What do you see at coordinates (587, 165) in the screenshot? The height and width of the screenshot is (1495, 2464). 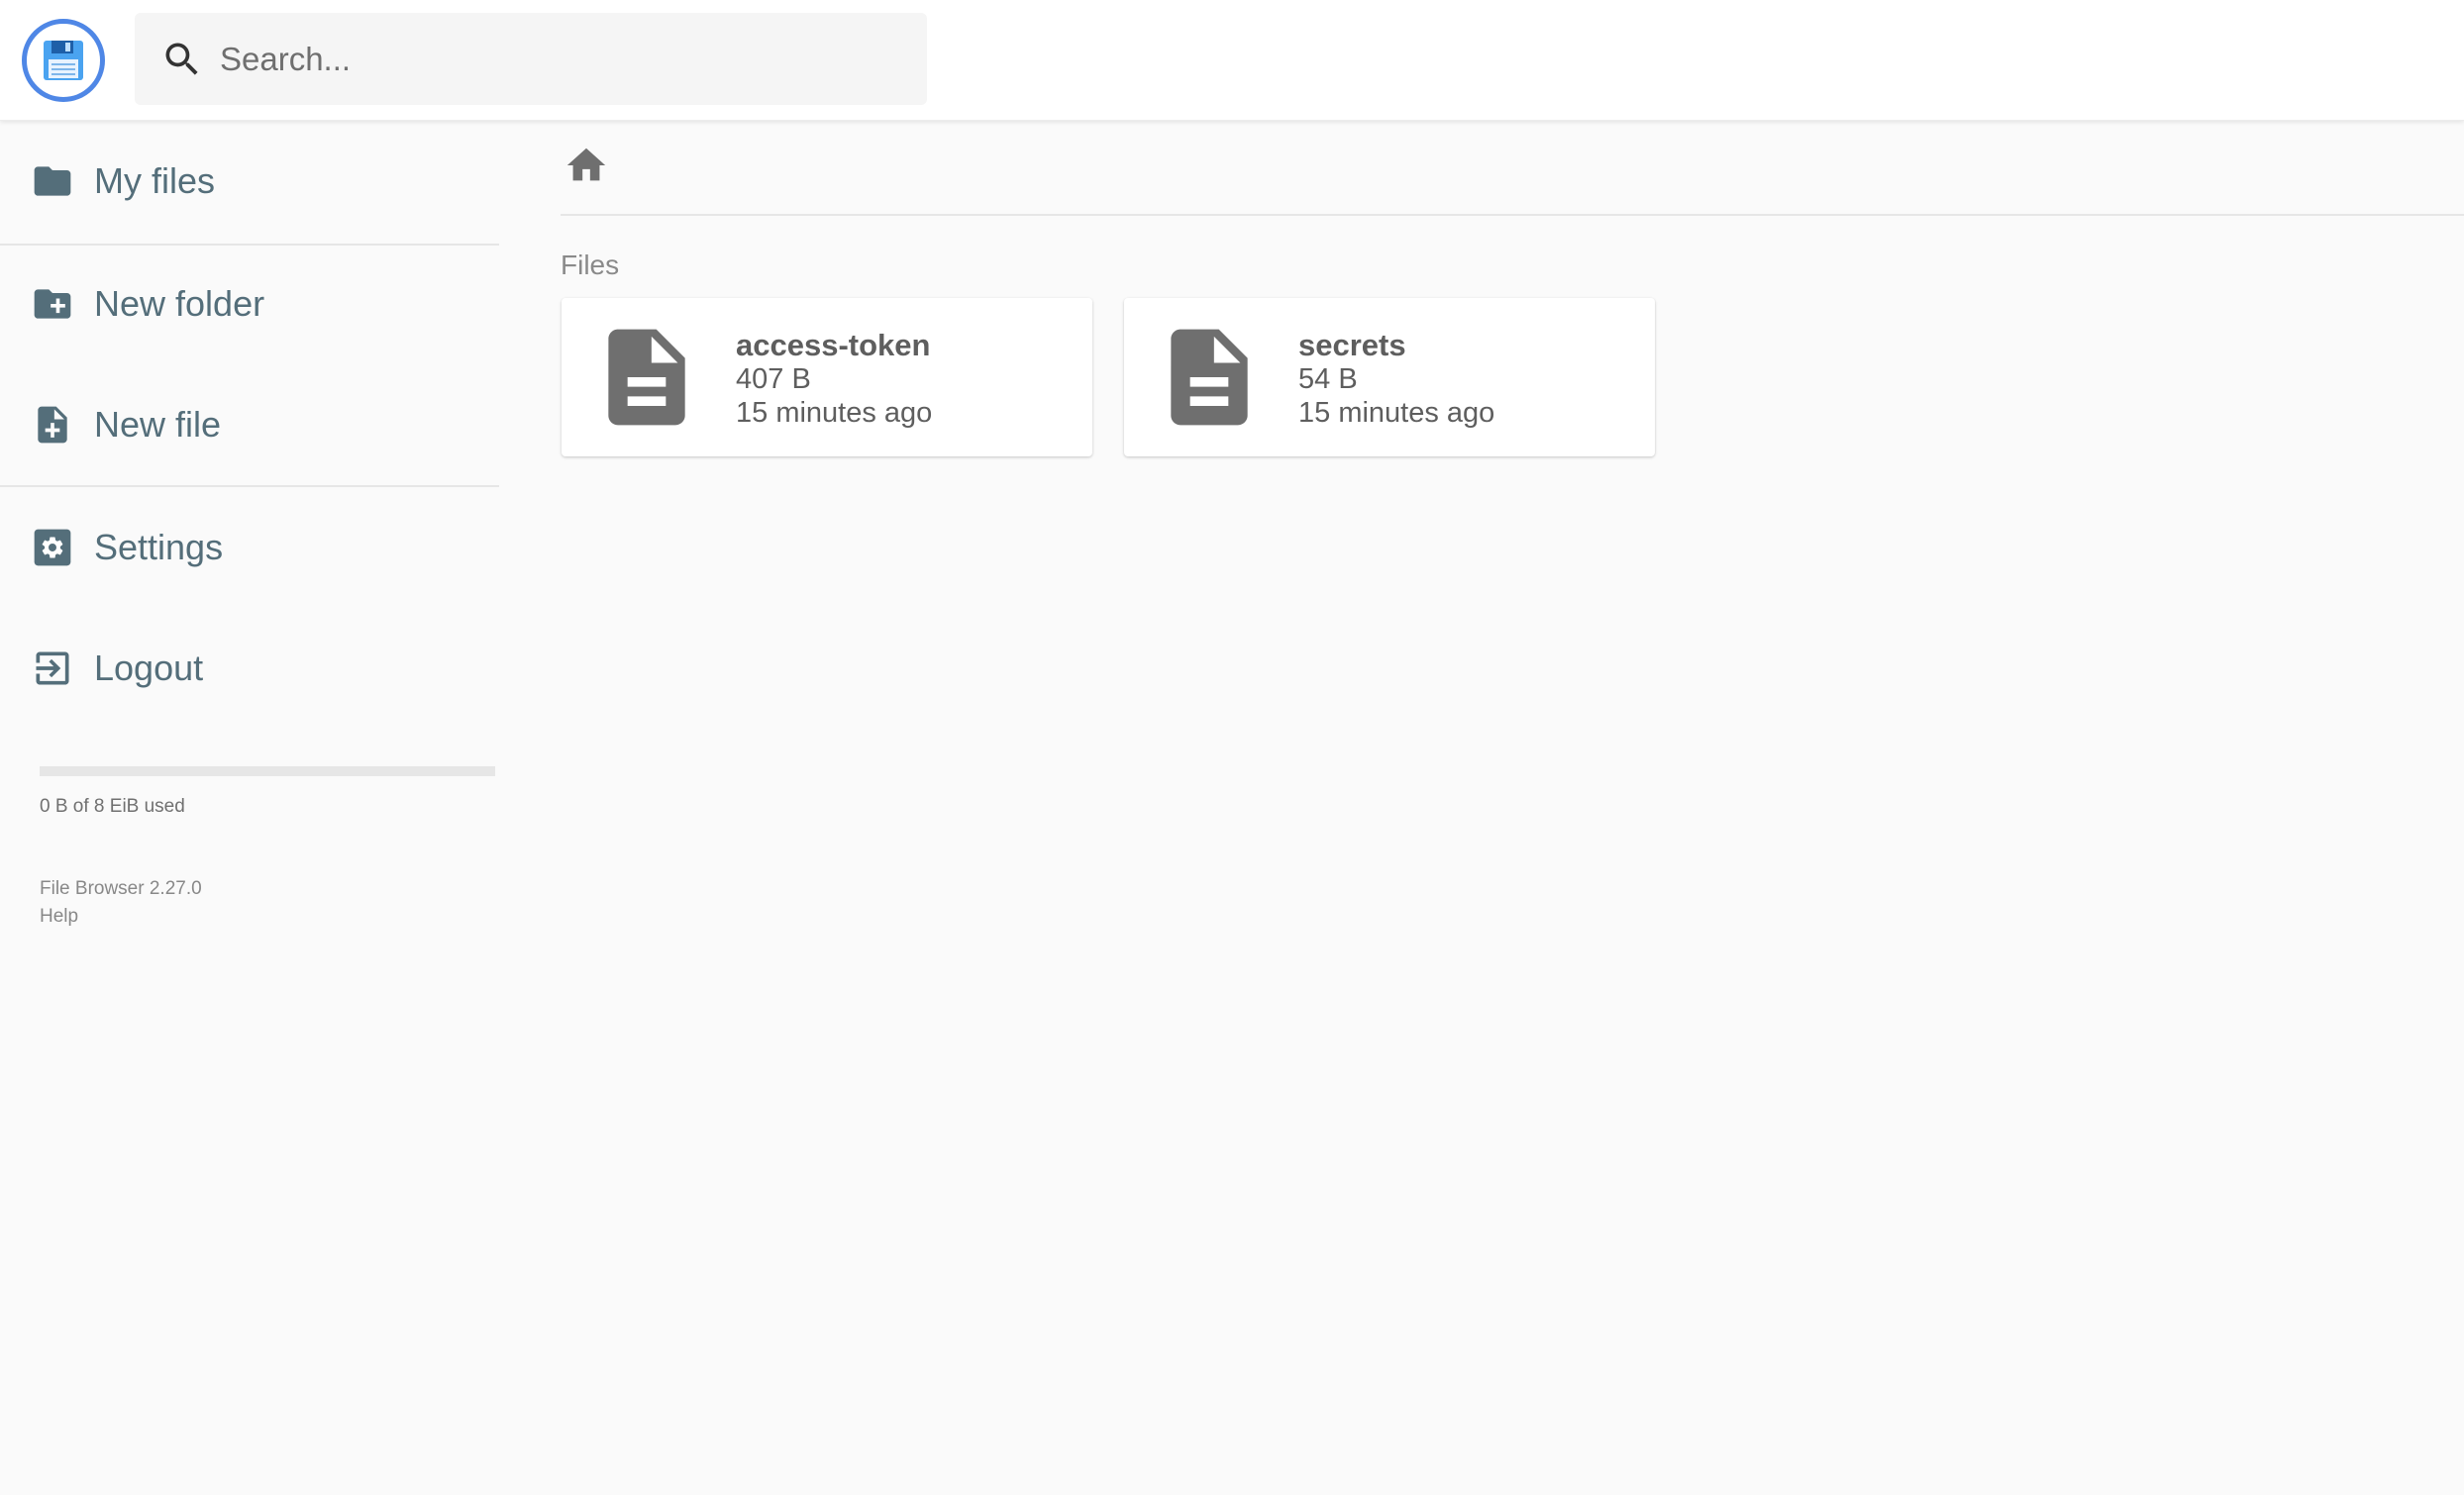 I see `home-icon` at bounding box center [587, 165].